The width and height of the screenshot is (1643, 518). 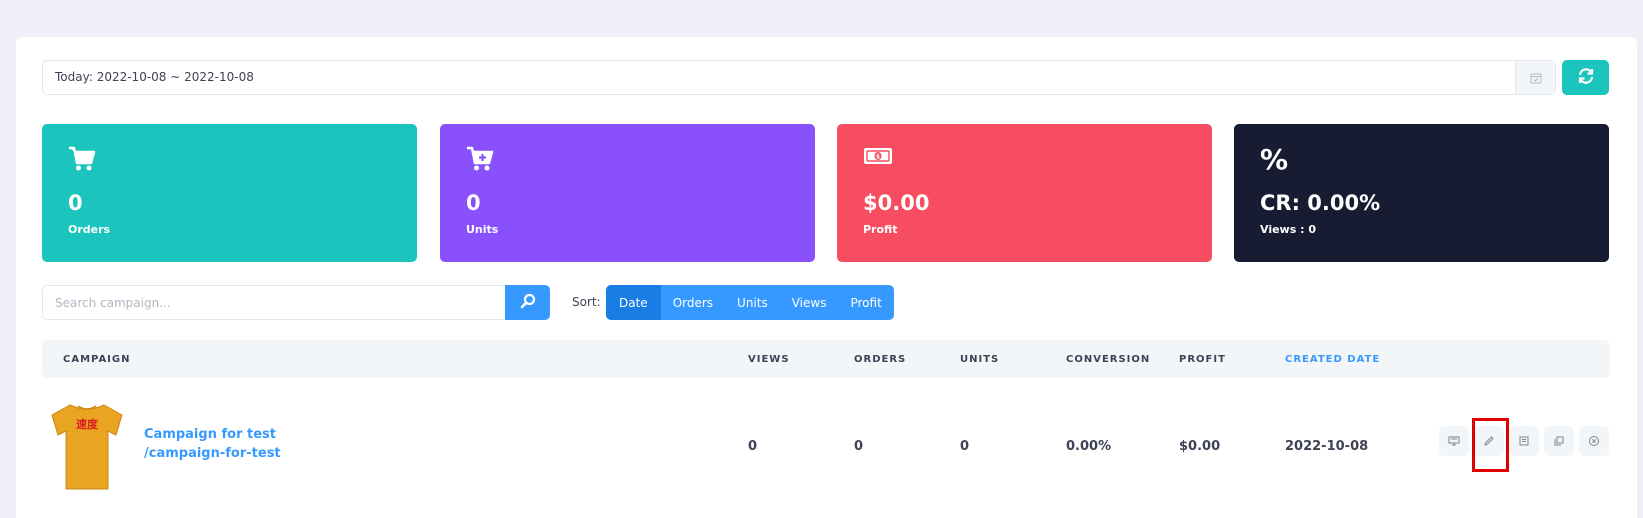 I want to click on orders-label: Orders, so click(x=89, y=229).